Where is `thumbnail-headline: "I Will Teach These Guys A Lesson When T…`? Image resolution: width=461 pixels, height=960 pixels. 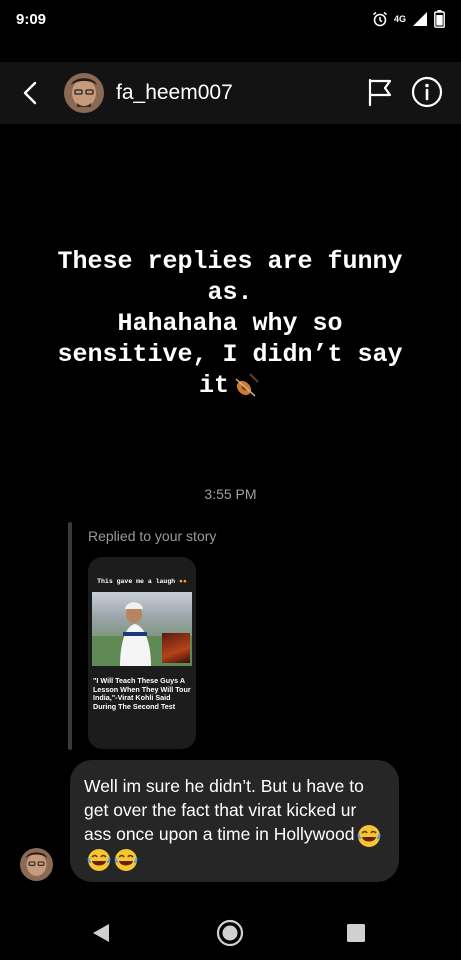
thumbnail-headline: "I Will Teach These Guys A Lesson When T… is located at coordinates (142, 693).